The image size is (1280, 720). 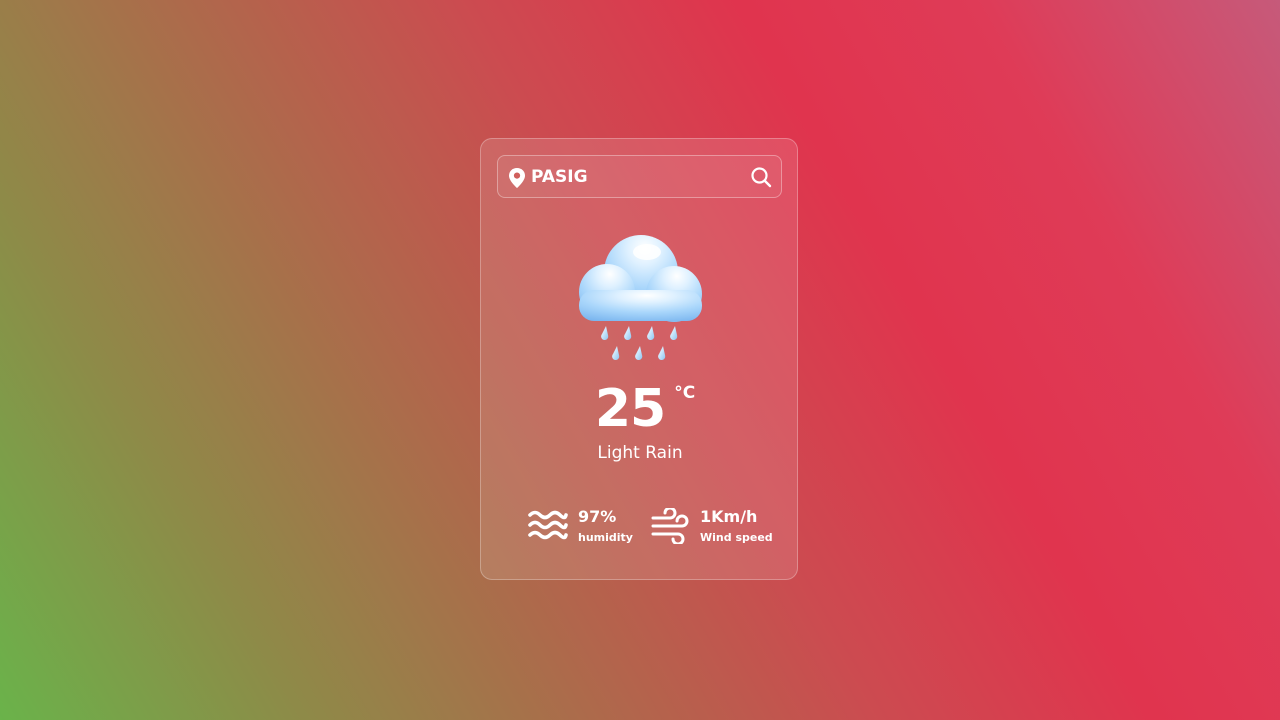 I want to click on temperature-display: 25 °C, so click(x=640, y=409).